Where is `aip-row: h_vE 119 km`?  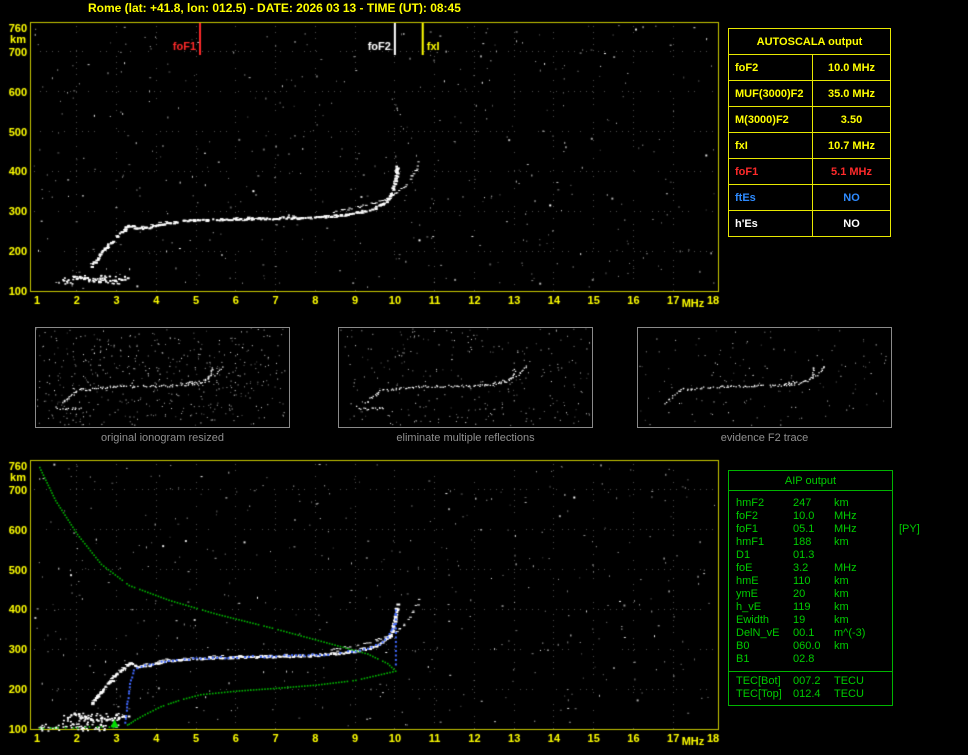
aip-row: h_vE 119 km is located at coordinates (810, 607).